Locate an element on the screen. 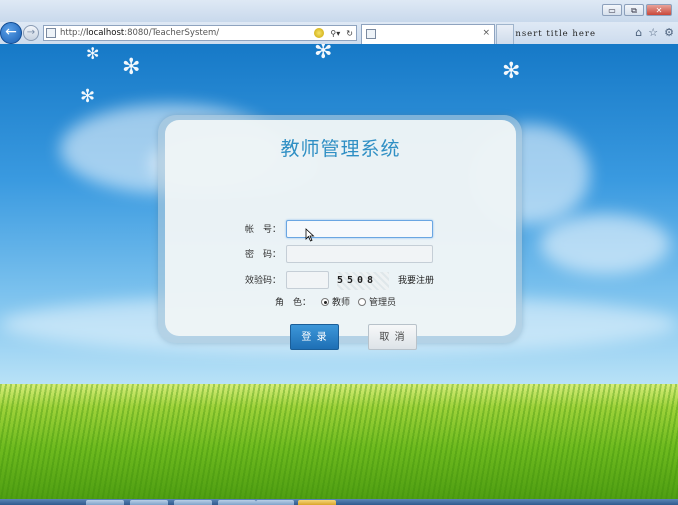 This screenshot has height=505, width=678. browser-title-bar: ▭ ⧉ ✕ is located at coordinates (339, 11).